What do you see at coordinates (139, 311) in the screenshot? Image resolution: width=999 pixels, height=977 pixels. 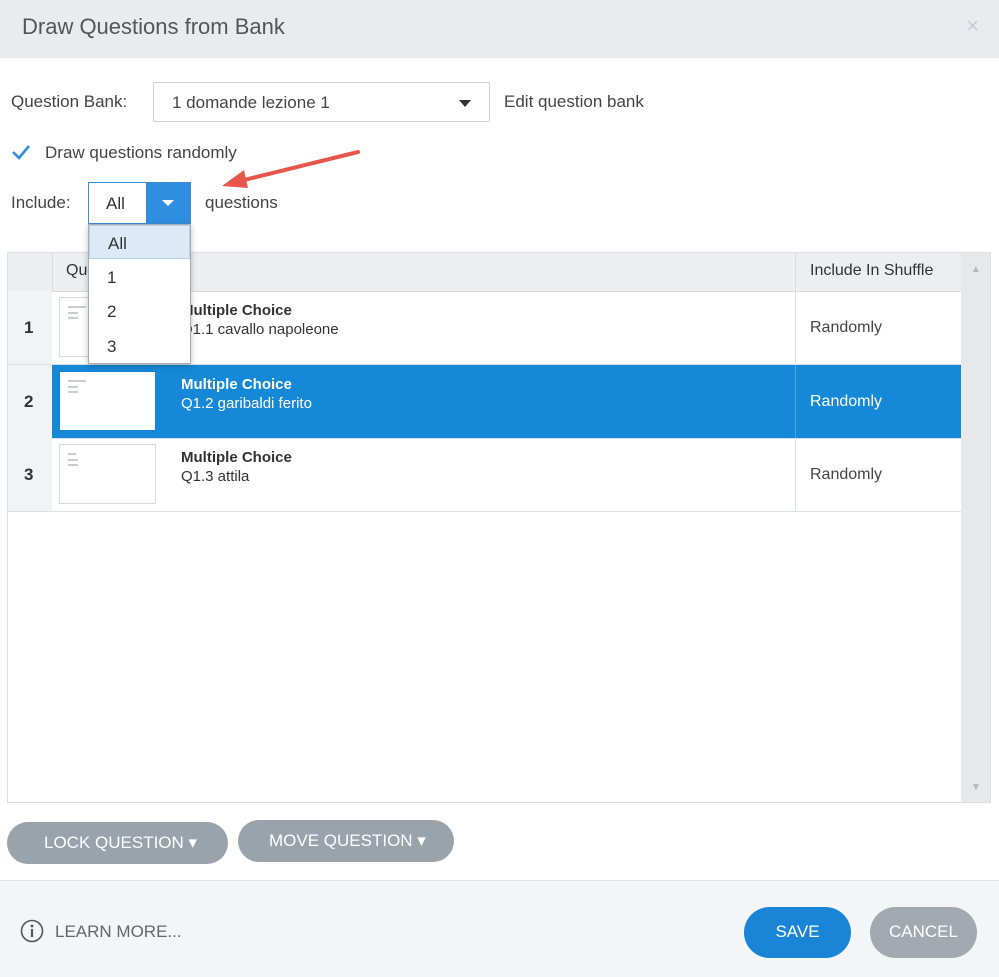 I see `include-option: 2` at bounding box center [139, 311].